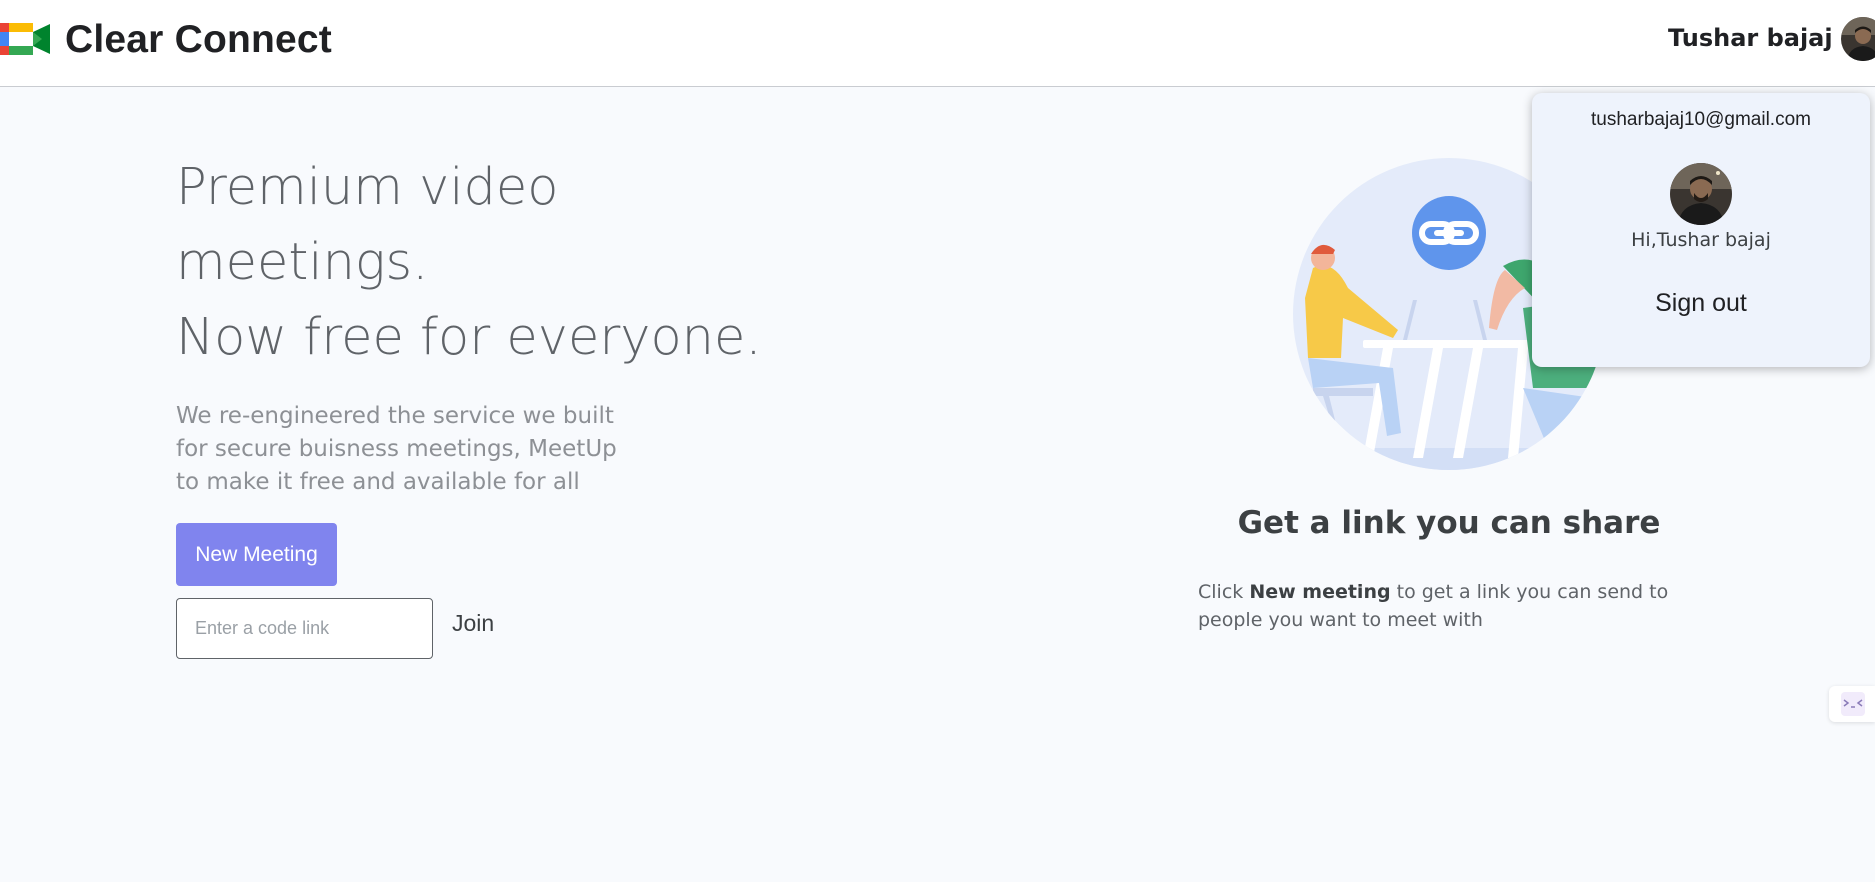 This screenshot has height=882, width=1875. I want to click on share-desc-bold: New meeting, so click(1320, 592).